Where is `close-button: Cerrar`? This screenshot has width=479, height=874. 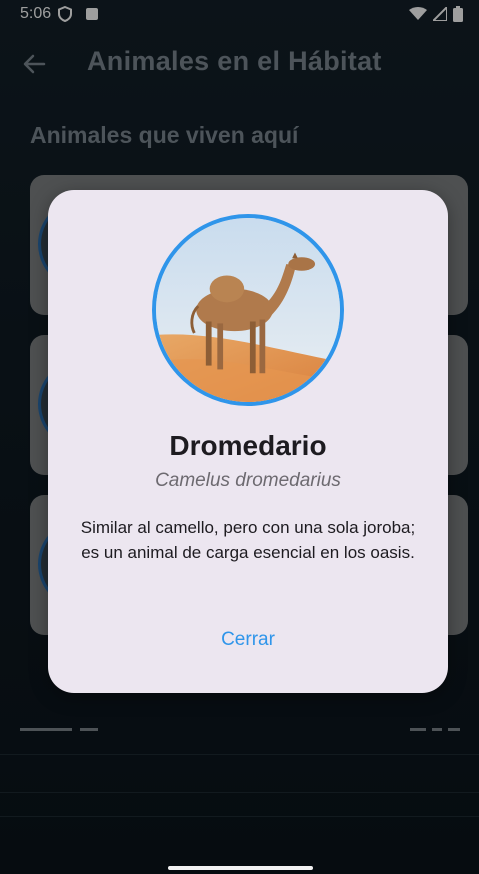
close-button: Cerrar is located at coordinates (248, 640).